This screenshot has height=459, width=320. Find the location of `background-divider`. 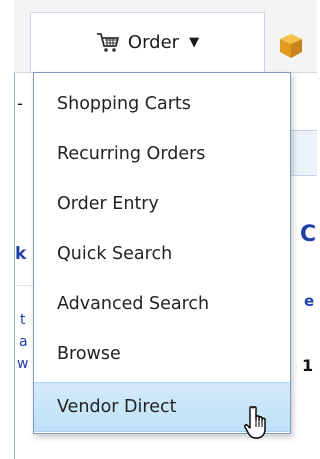

background-divider is located at coordinates (24, 285).